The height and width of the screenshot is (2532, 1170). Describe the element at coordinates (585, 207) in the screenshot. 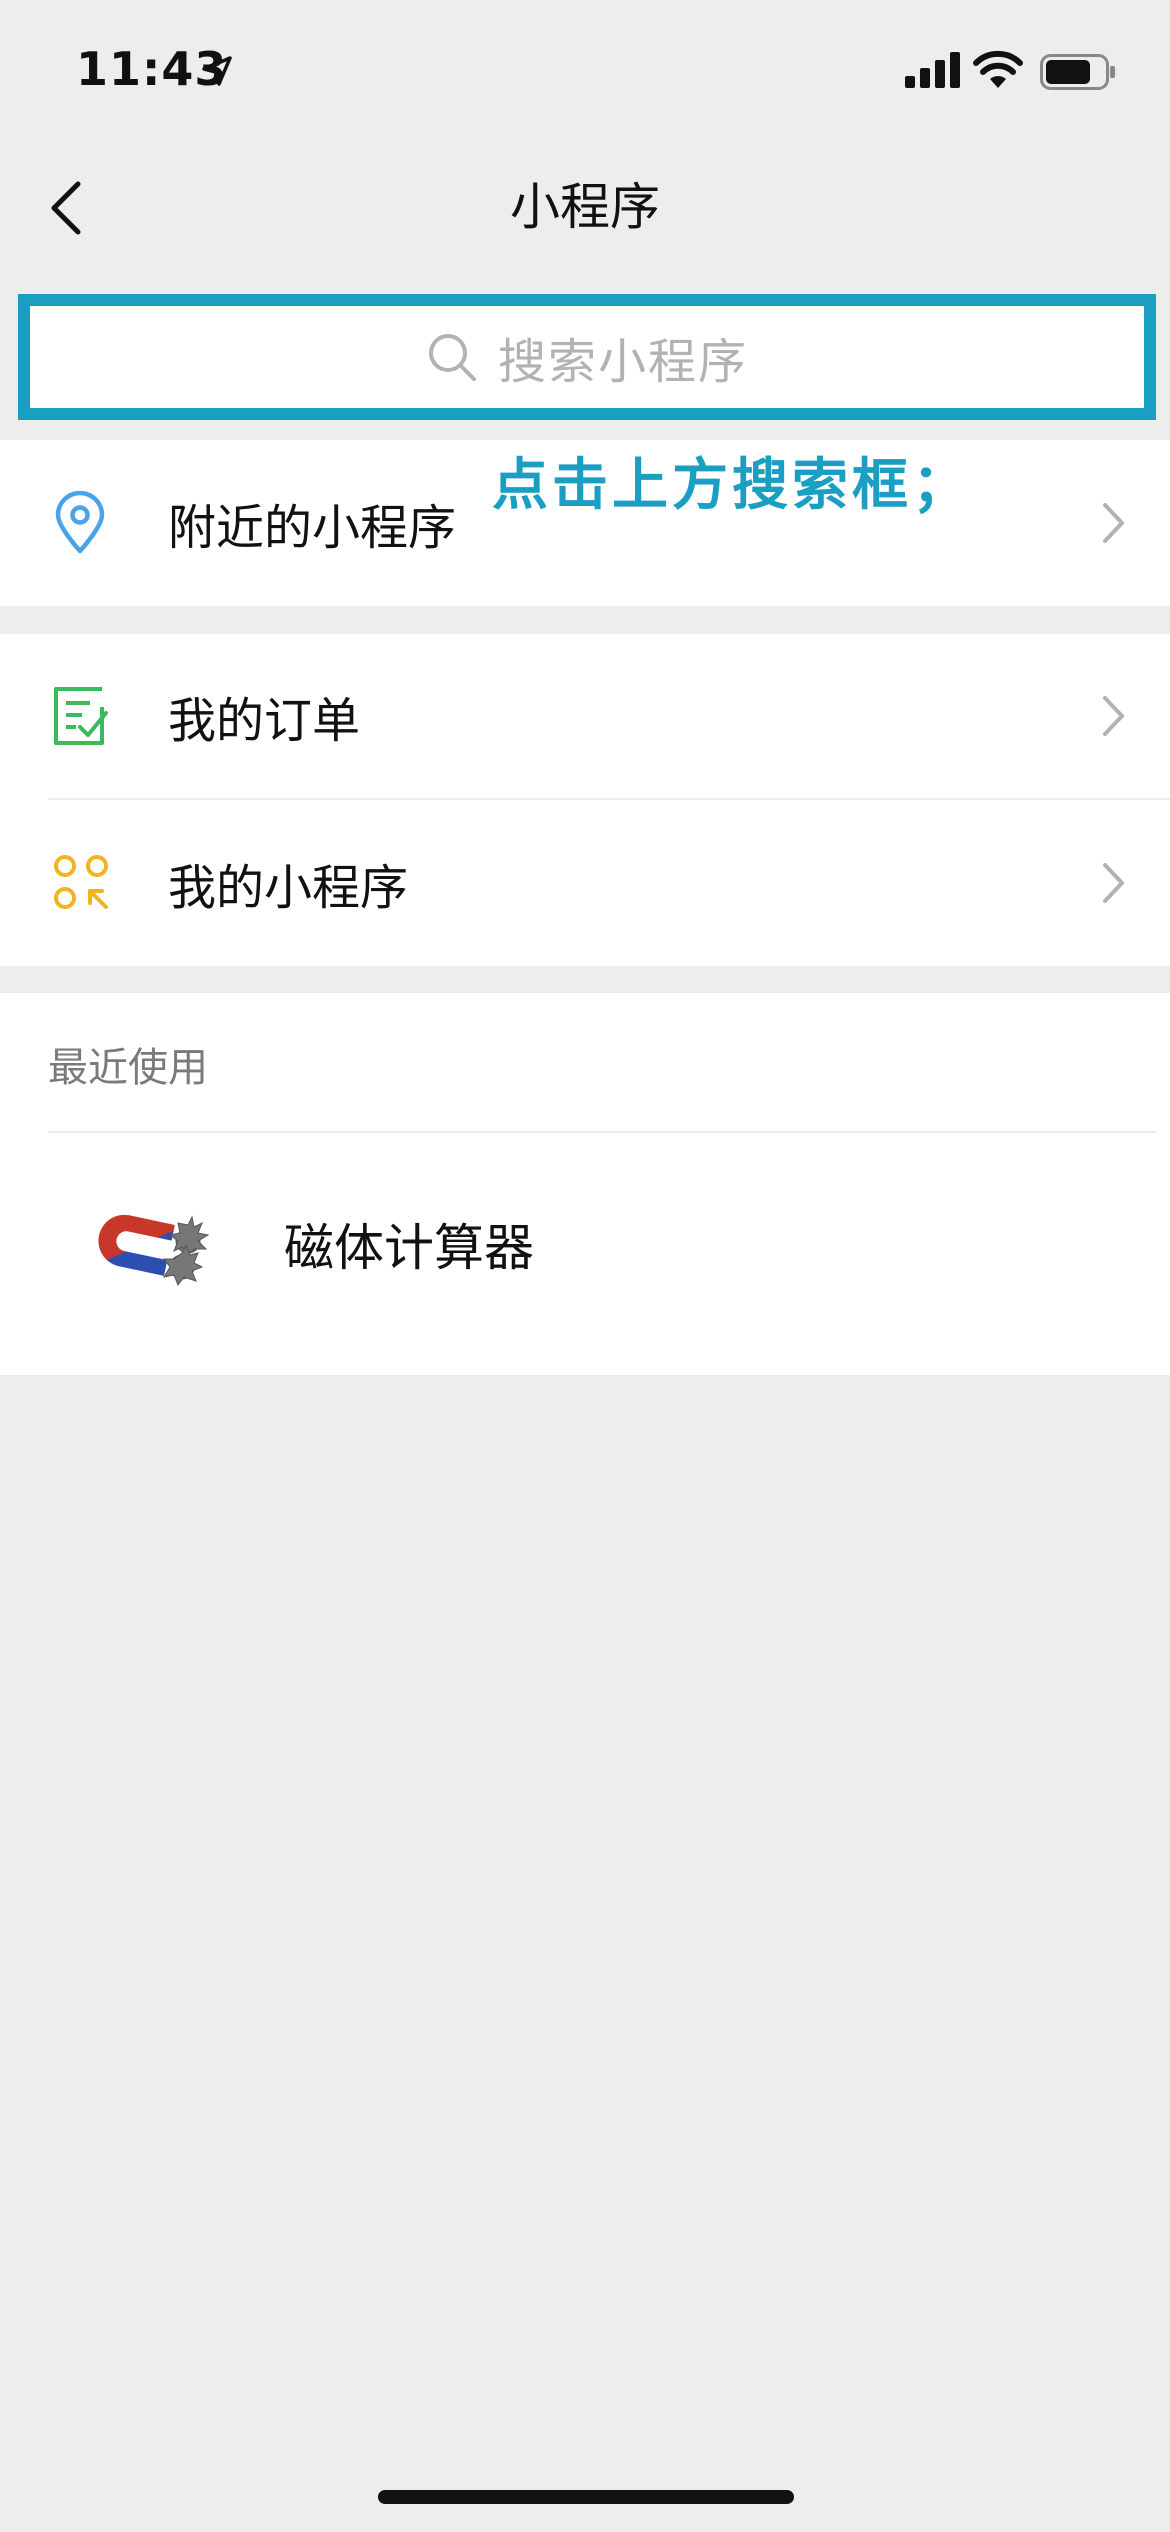

I see `page-title: 小程序` at that location.